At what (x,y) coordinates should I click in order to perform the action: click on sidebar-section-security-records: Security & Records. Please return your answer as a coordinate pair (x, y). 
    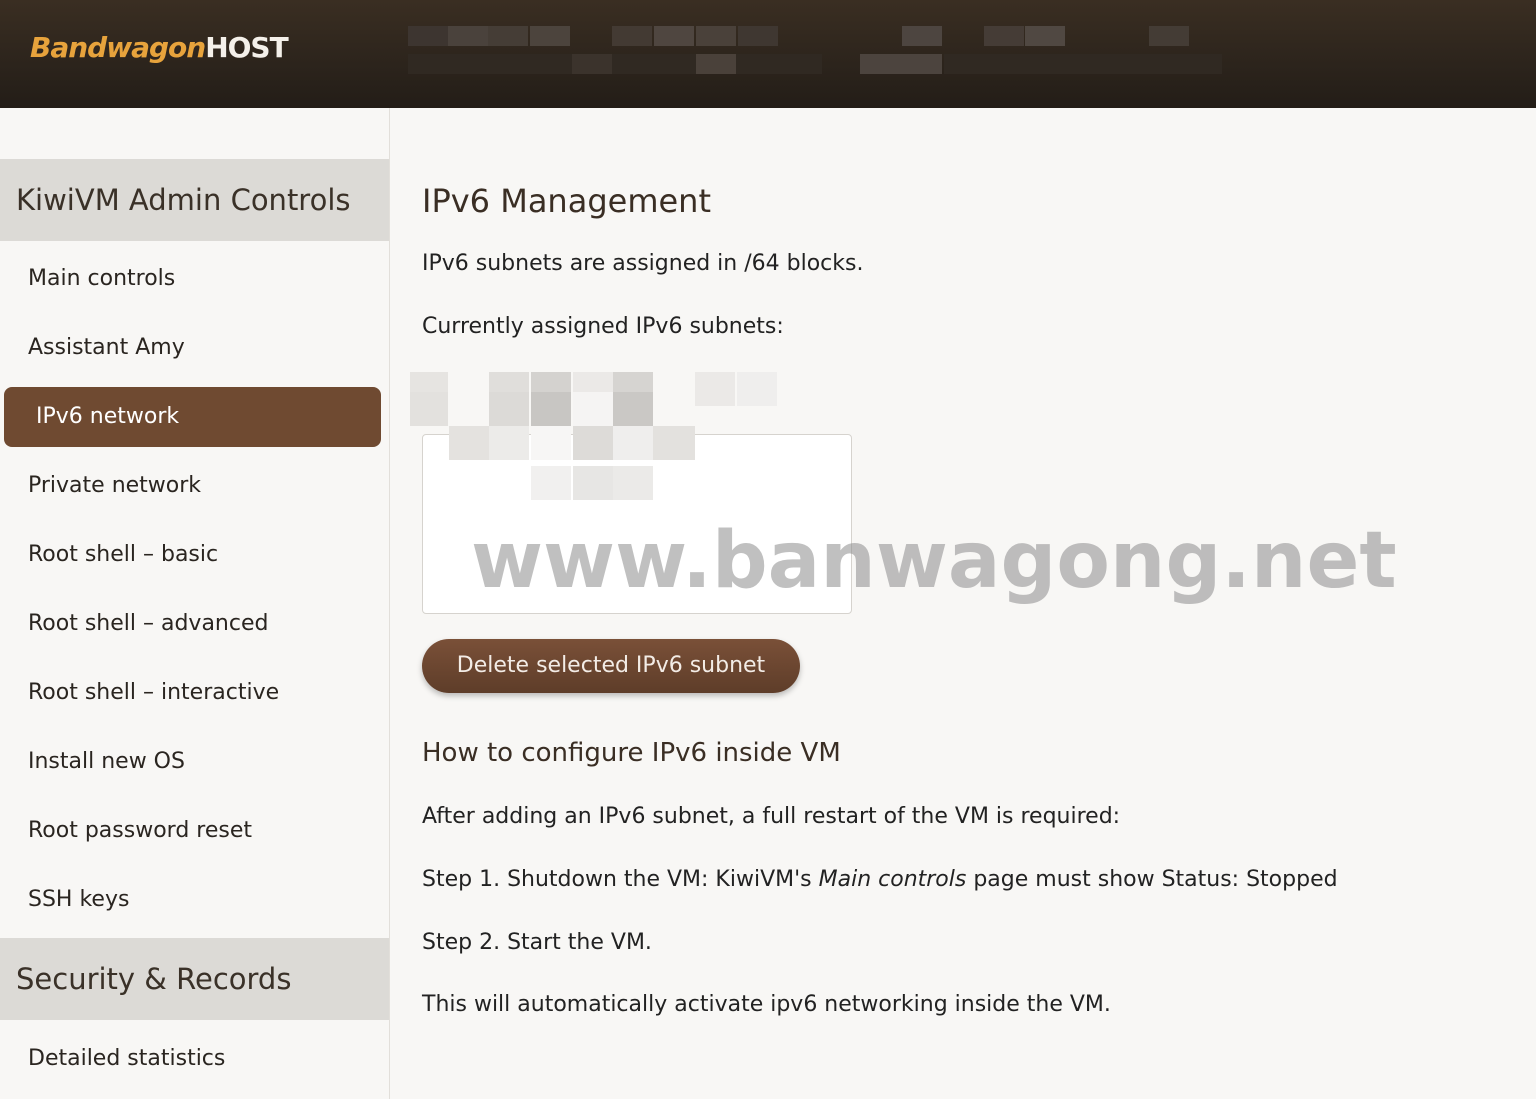
    Looking at the image, I should click on (194, 979).